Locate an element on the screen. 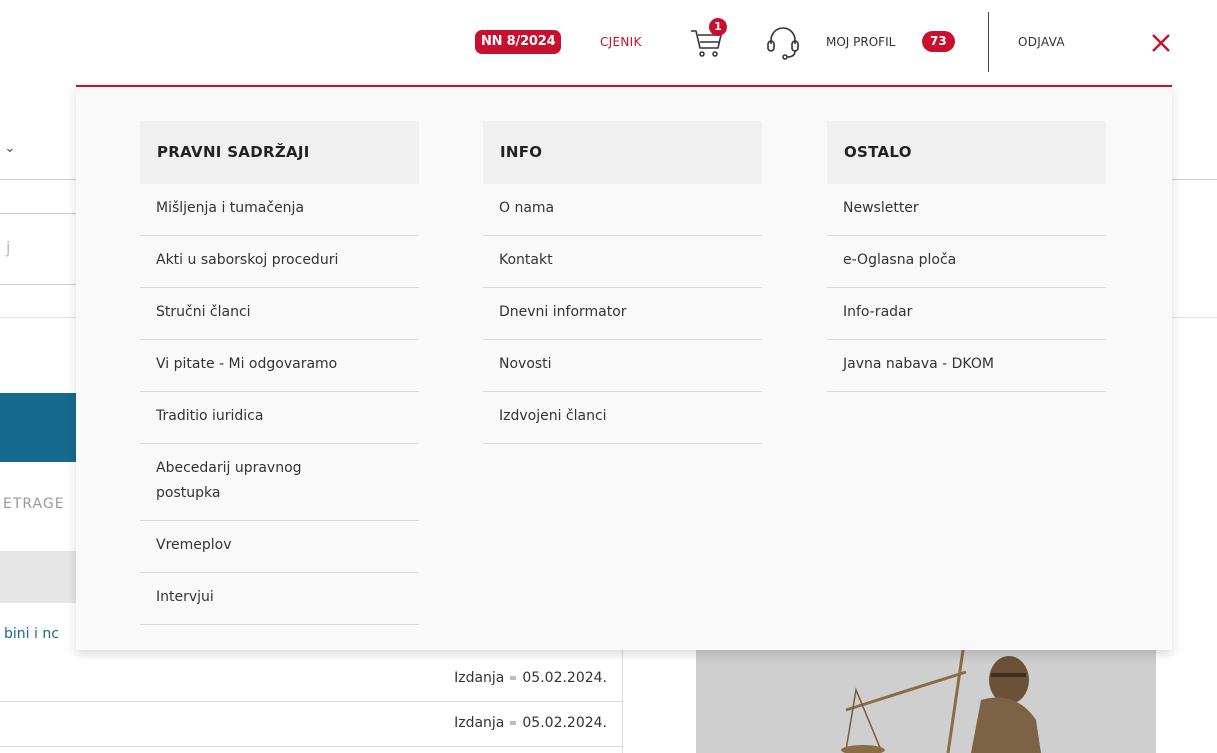 Image resolution: width=1217 pixels, height=753 pixels. search-bottom-border is located at coordinates (38, 284).